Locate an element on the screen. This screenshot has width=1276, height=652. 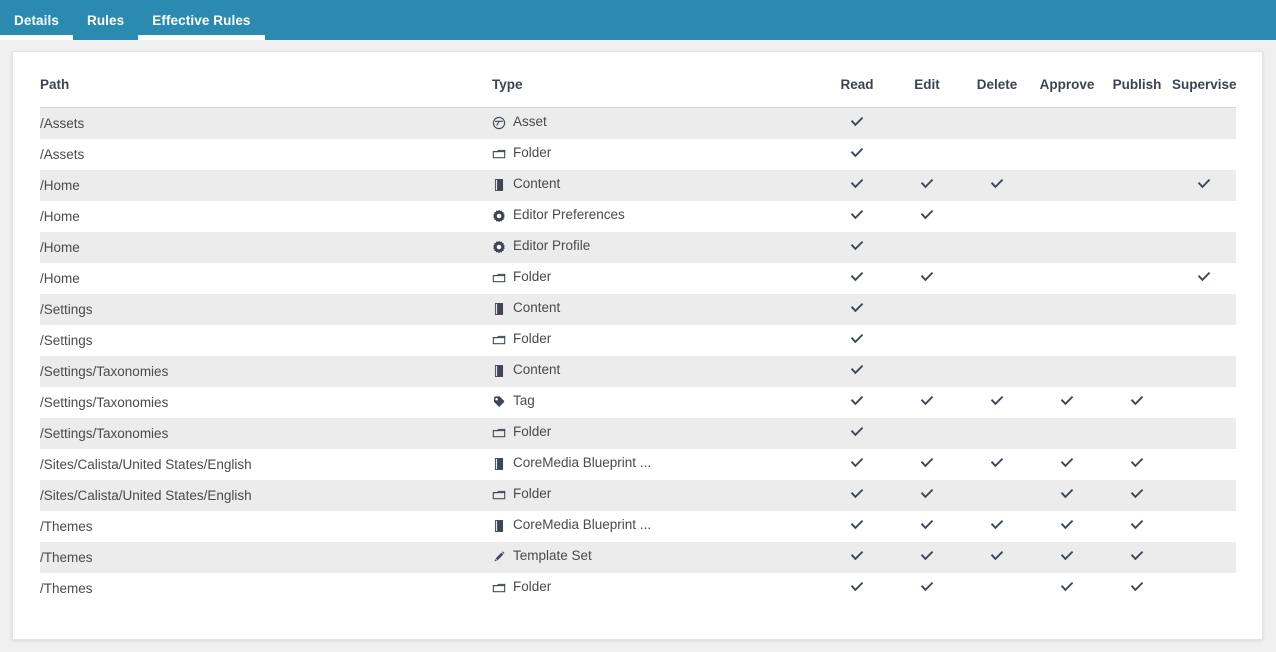
column-header-path: Path is located at coordinates (266, 80).